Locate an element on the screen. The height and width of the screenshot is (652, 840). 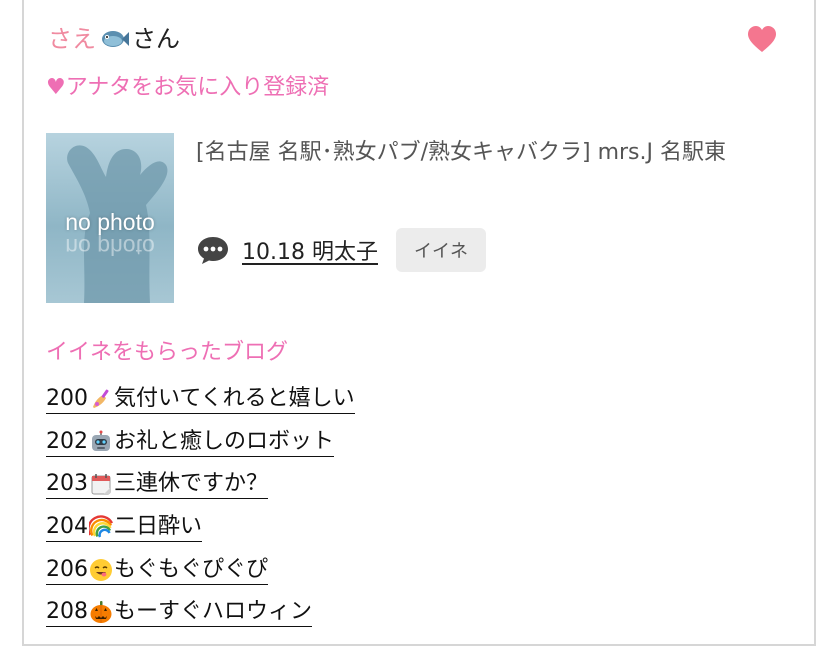
shop-info: [名古屋 名駅･熟女パブ/熟女キャバクラ] mrs.J 名駅東 is located at coordinates (461, 152).